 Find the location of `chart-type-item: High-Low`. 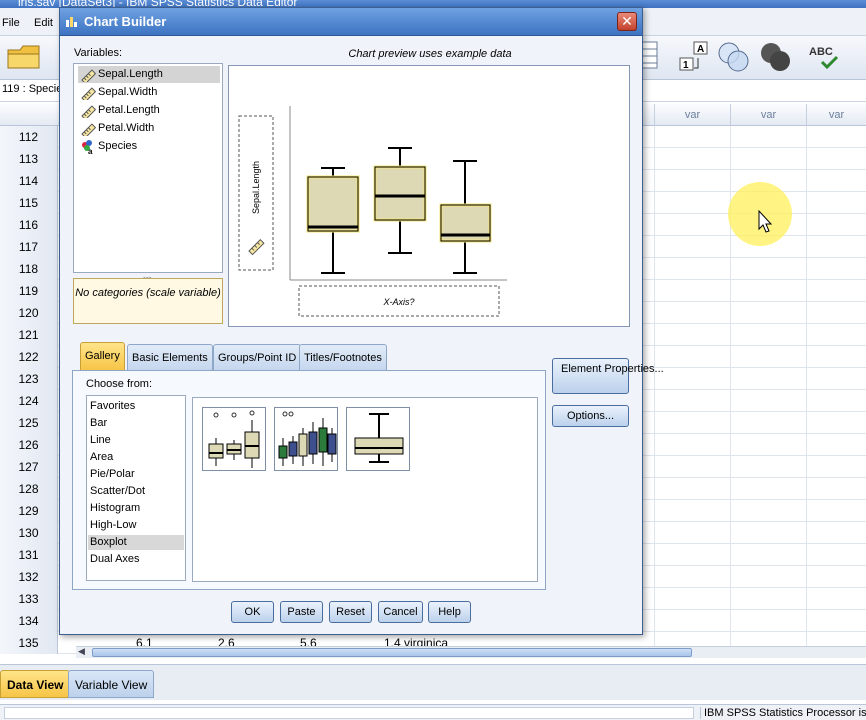

chart-type-item: High-Low is located at coordinates (136, 525).